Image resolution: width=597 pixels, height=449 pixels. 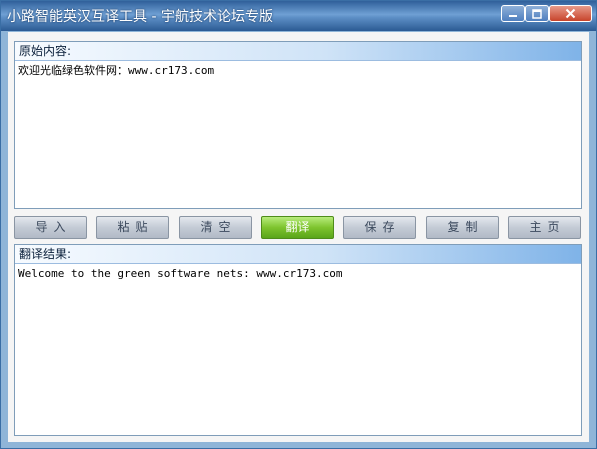 What do you see at coordinates (462, 227) in the screenshot?
I see `copy-button: 复制` at bounding box center [462, 227].